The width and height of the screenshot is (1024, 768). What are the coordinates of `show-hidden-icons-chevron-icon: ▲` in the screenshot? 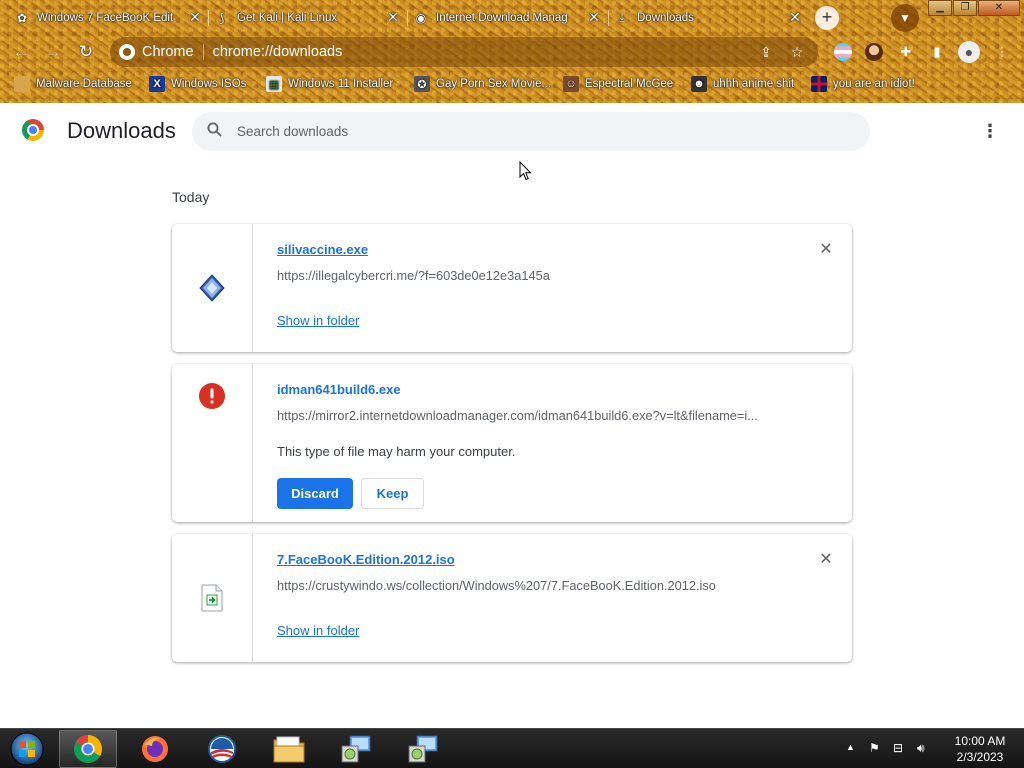 It's located at (850, 747).